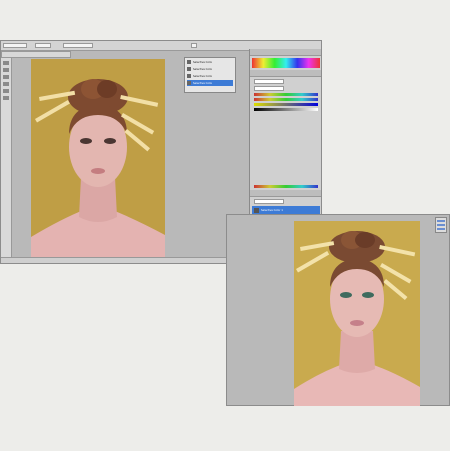 Image resolution: width=450 pixels, height=451 pixels. I want to click on magenta-slider, so click(286, 99).